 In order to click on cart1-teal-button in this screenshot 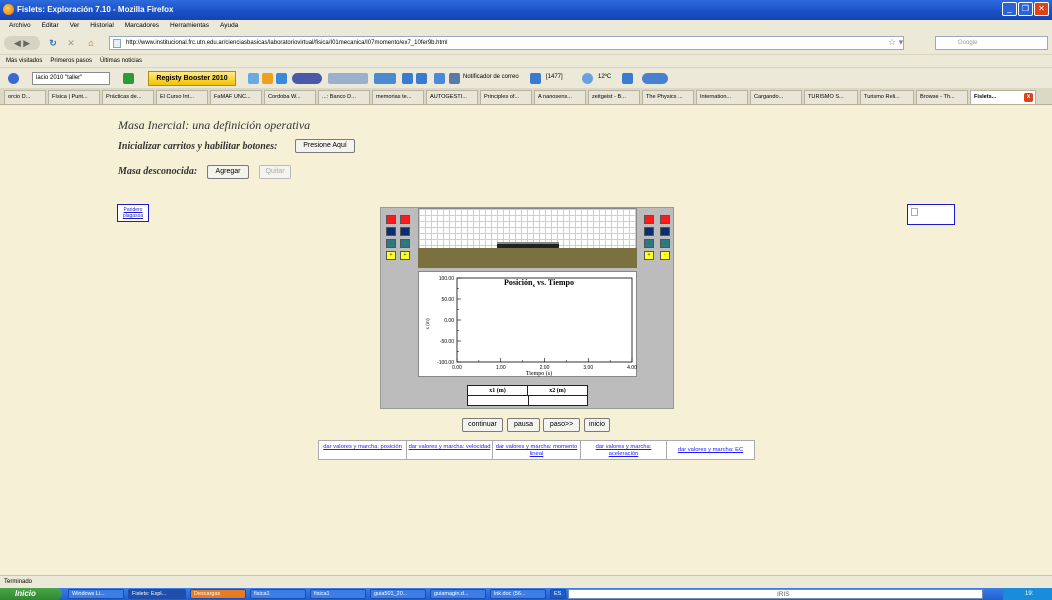, I will do `click(405, 243)`.